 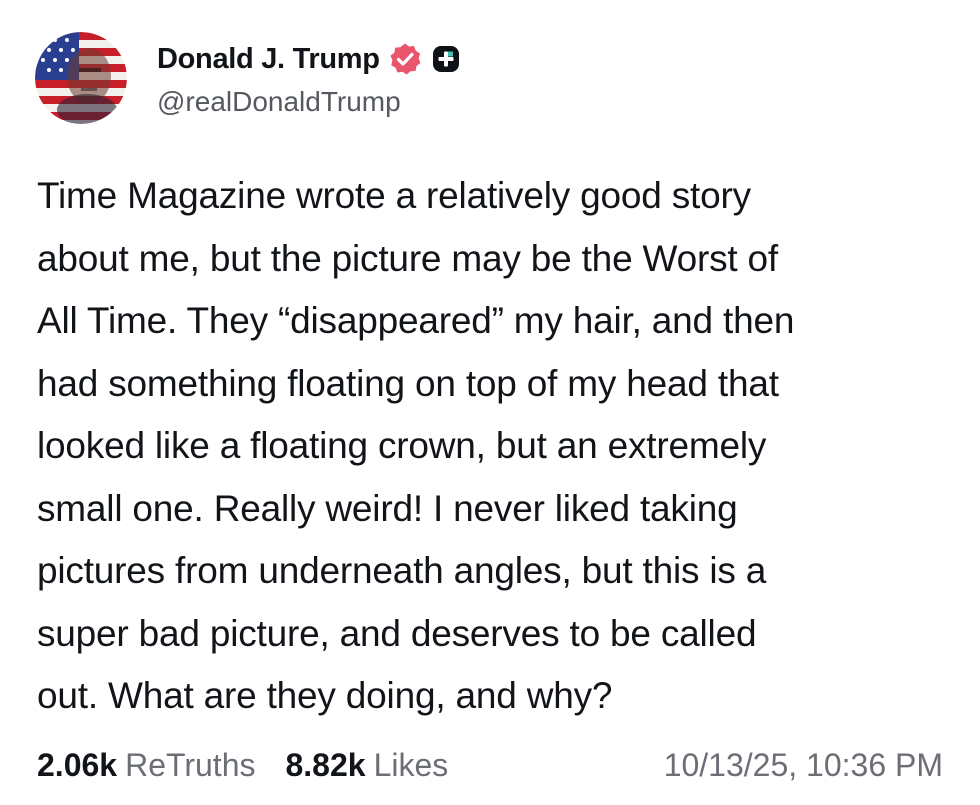 I want to click on retruths-label: ReTruths, so click(x=190, y=764).